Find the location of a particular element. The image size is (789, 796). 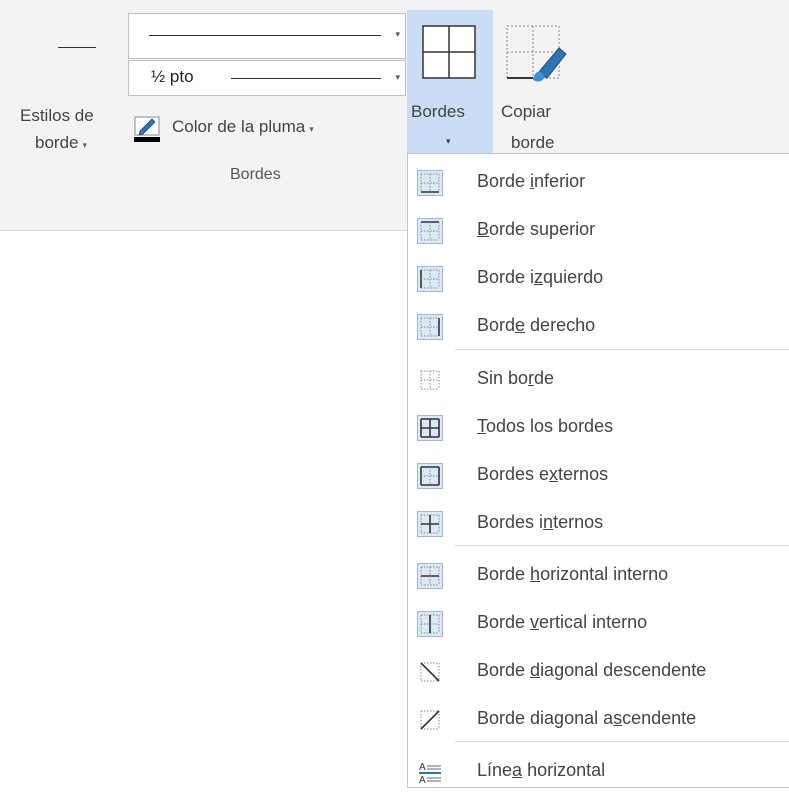

menu-item-border-bottom: Borde inferior is located at coordinates (598, 183).